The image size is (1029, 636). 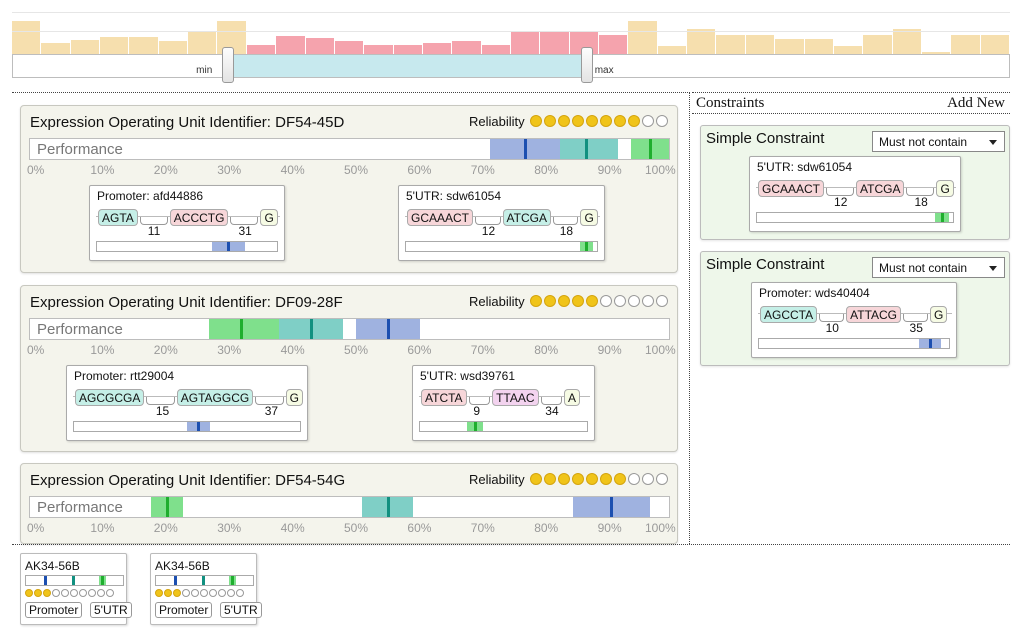 What do you see at coordinates (405, 66) in the screenshot?
I see `range-selection` at bounding box center [405, 66].